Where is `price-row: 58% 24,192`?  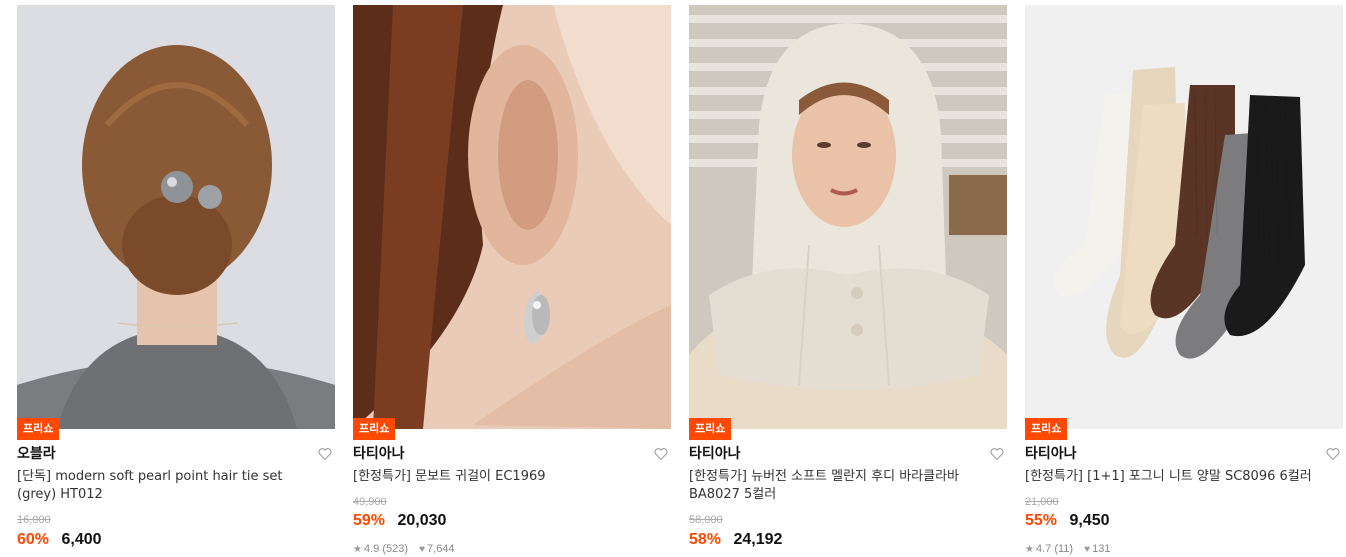 price-row: 58% 24,192 is located at coordinates (735, 540).